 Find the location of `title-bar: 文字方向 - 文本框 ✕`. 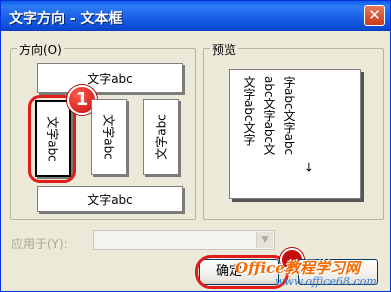

title-bar: 文字方向 - 文本框 ✕ is located at coordinates (195, 16).